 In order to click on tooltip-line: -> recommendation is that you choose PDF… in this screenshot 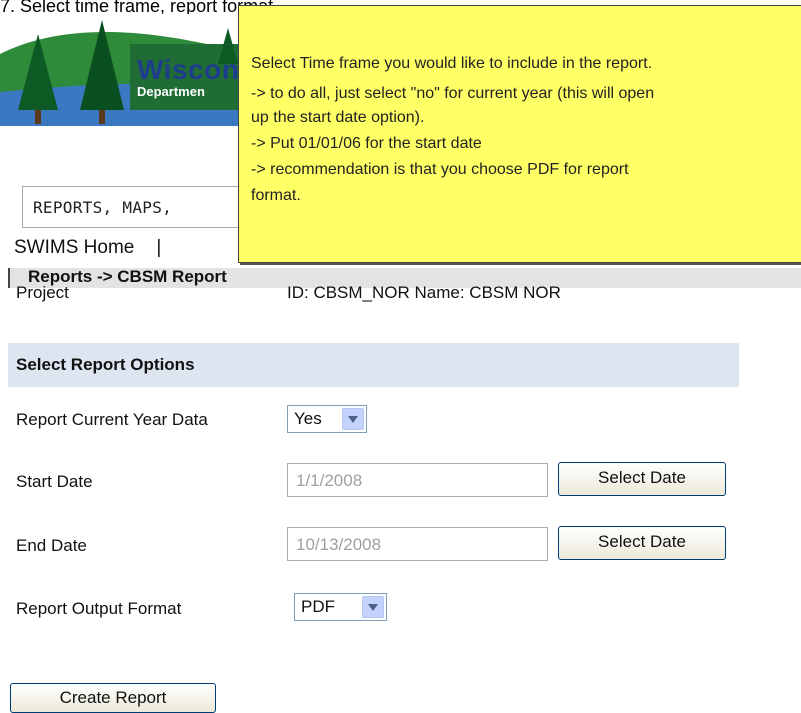, I will do `click(440, 169)`.